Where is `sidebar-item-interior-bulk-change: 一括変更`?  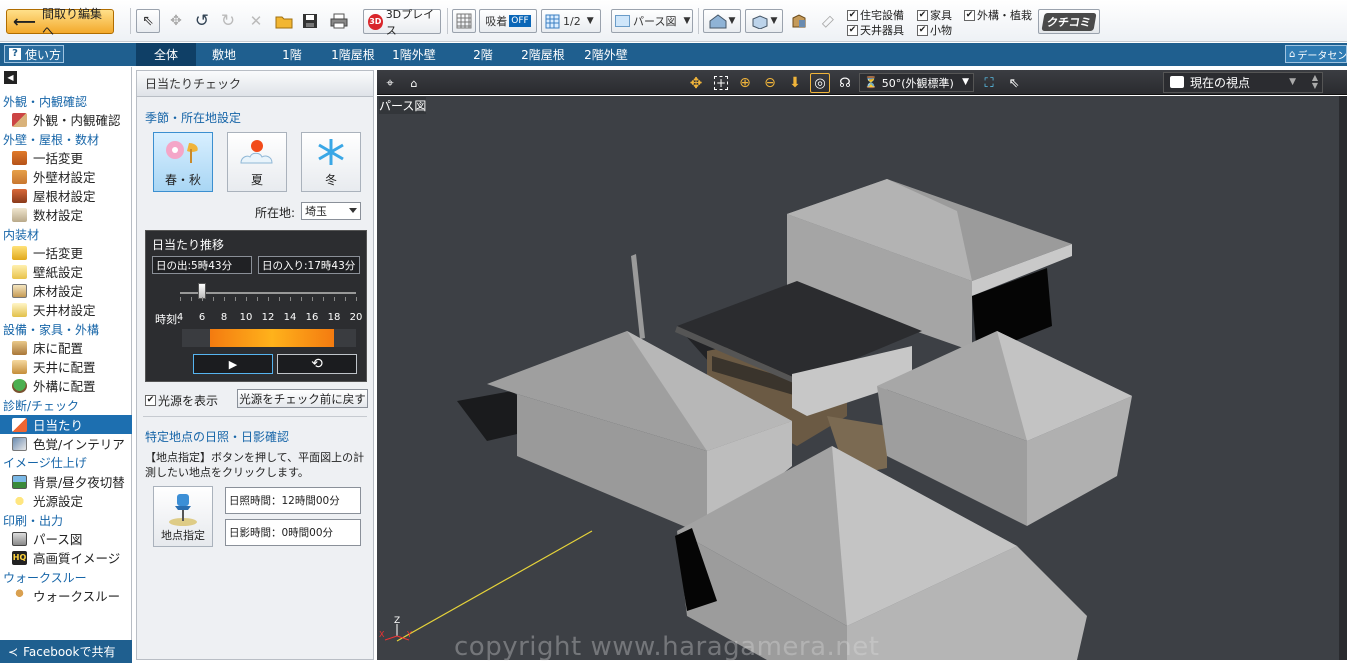
sidebar-item-interior-bulk-change: 一括変更 is located at coordinates (66, 252).